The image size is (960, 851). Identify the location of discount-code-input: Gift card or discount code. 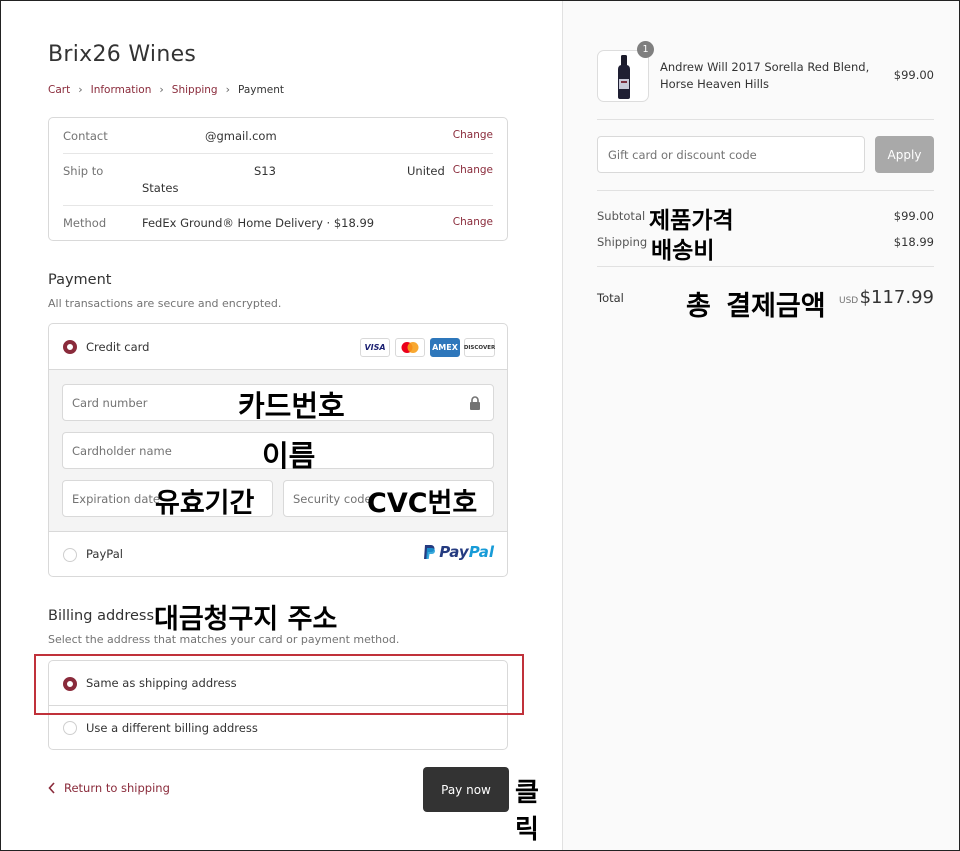
(731, 154).